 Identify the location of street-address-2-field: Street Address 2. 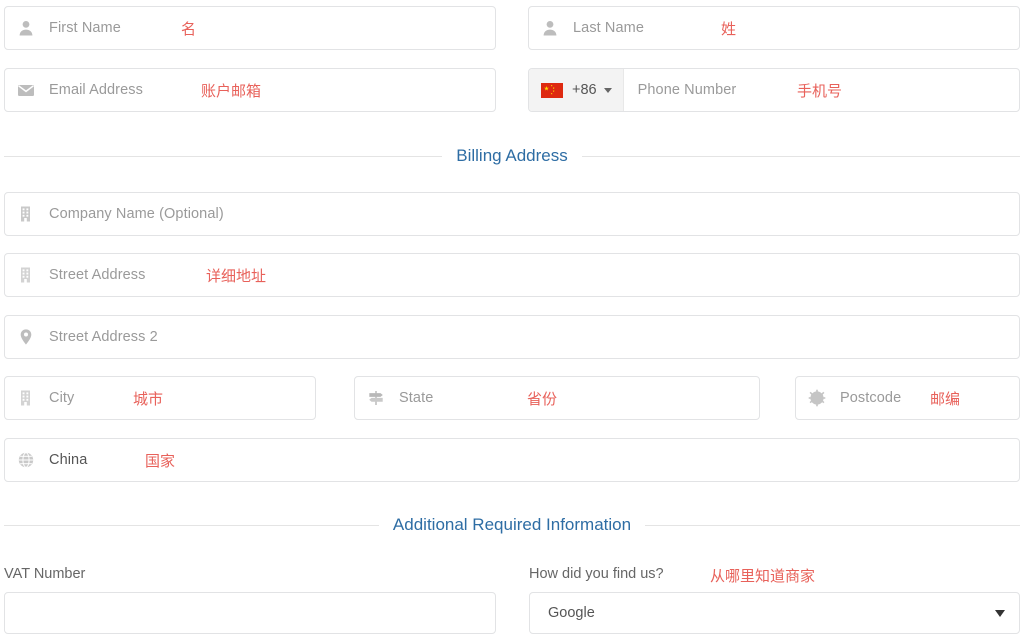
(512, 337).